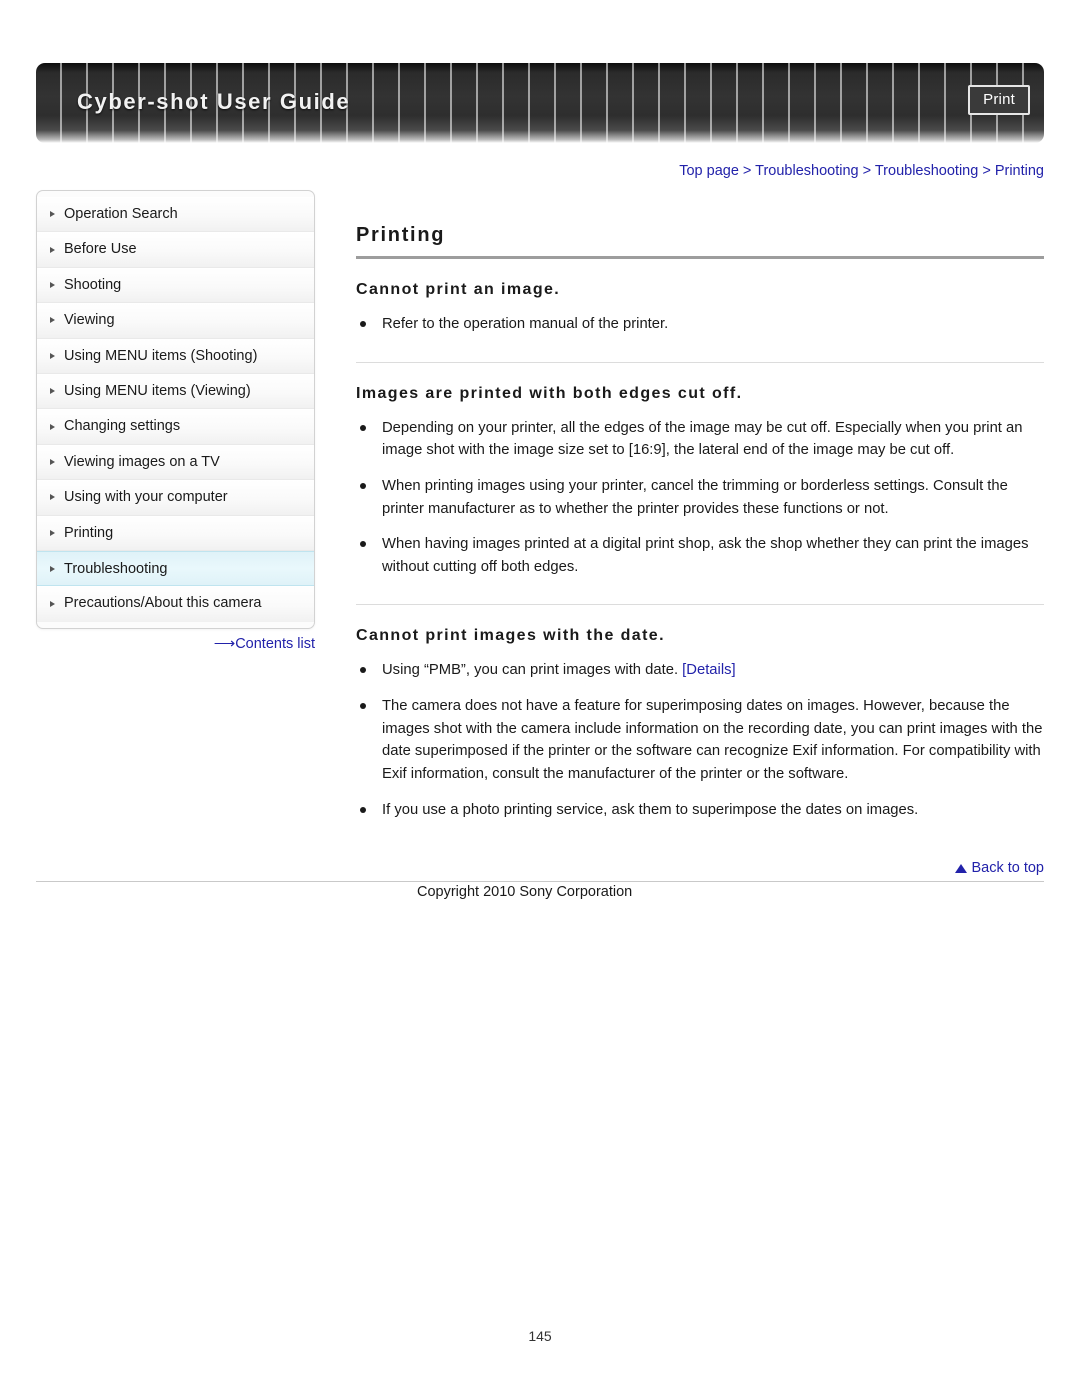 The height and width of the screenshot is (1397, 1080). I want to click on section-heading-cannot-print-an-image: Cannot print an image., so click(458, 289).